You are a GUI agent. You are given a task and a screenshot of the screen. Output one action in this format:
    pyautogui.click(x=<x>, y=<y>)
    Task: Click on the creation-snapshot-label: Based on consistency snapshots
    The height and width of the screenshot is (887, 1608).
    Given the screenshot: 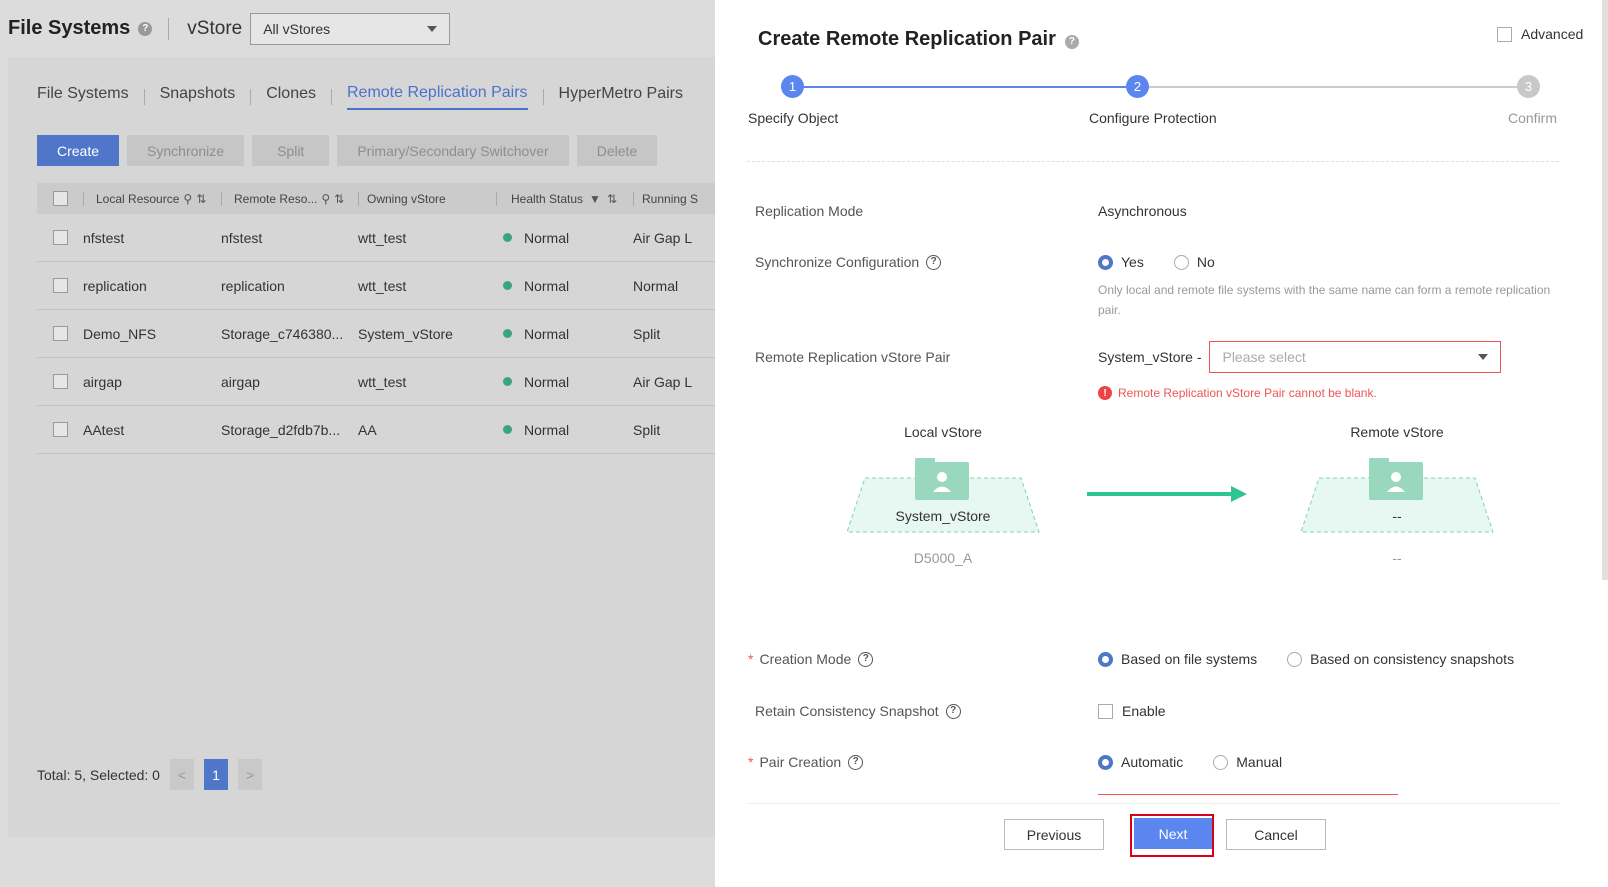 What is the action you would take?
    pyautogui.click(x=1412, y=659)
    